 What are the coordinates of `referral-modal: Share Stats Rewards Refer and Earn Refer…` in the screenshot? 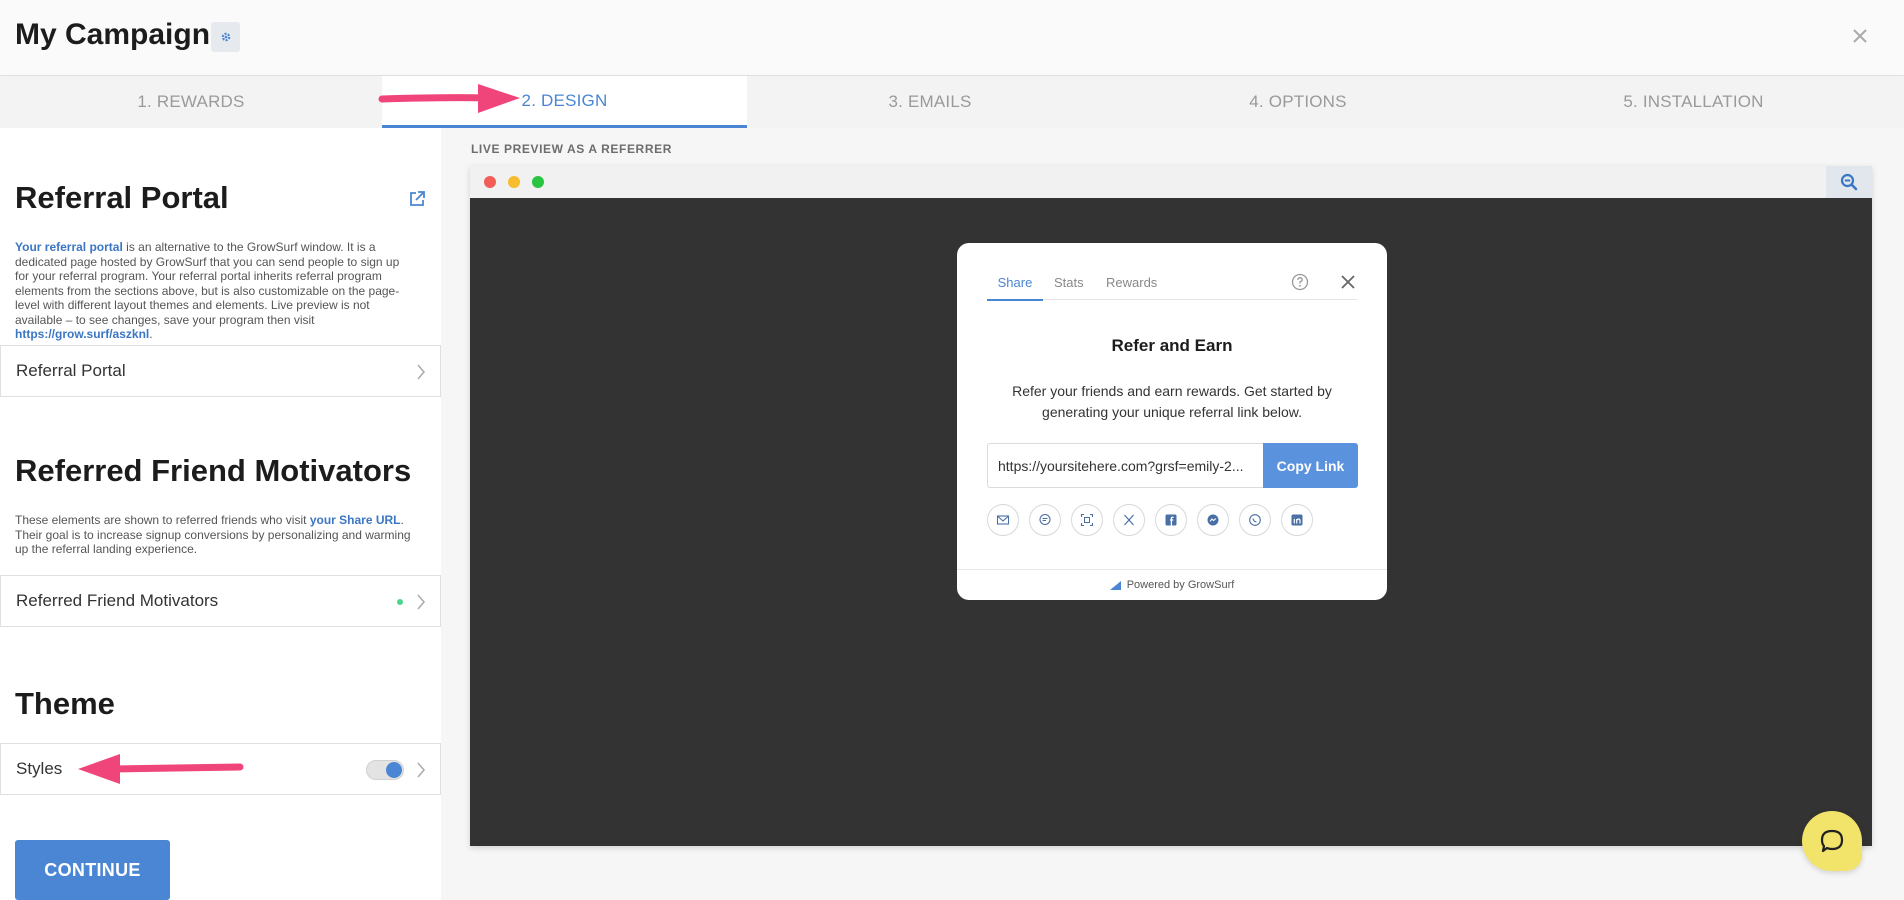 It's located at (1172, 421).